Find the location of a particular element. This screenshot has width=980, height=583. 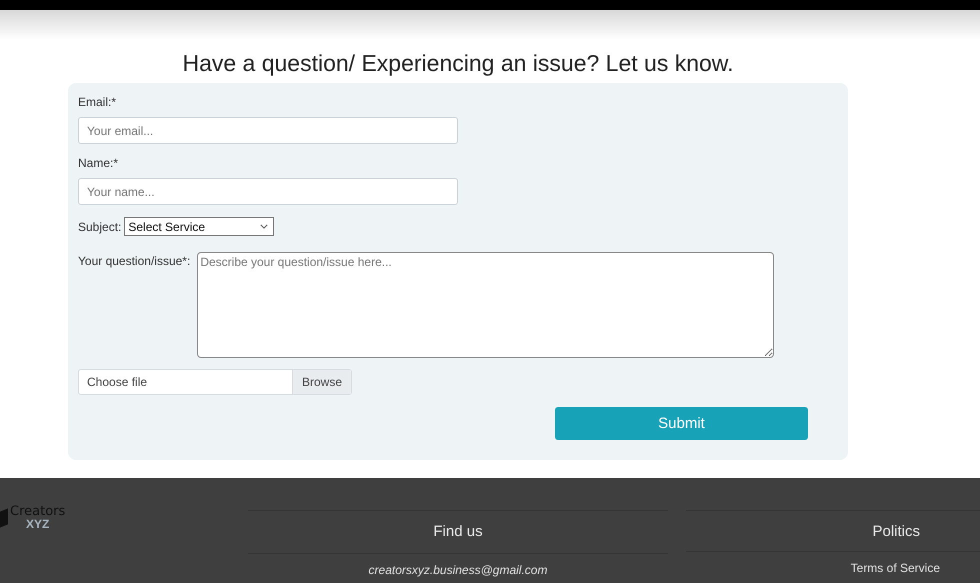

field-label: Name:* is located at coordinates (99, 164).